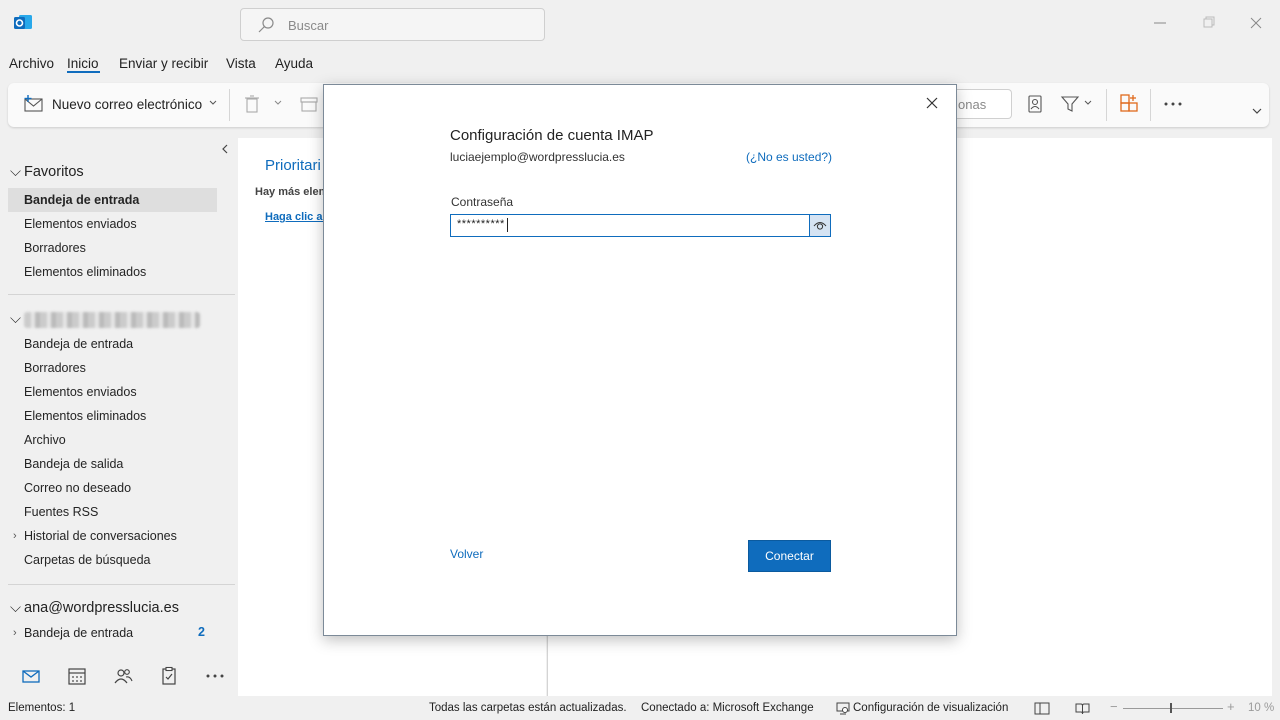 The width and height of the screenshot is (1280, 720). What do you see at coordinates (23, 22) in the screenshot?
I see `outlook-logo-icon` at bounding box center [23, 22].